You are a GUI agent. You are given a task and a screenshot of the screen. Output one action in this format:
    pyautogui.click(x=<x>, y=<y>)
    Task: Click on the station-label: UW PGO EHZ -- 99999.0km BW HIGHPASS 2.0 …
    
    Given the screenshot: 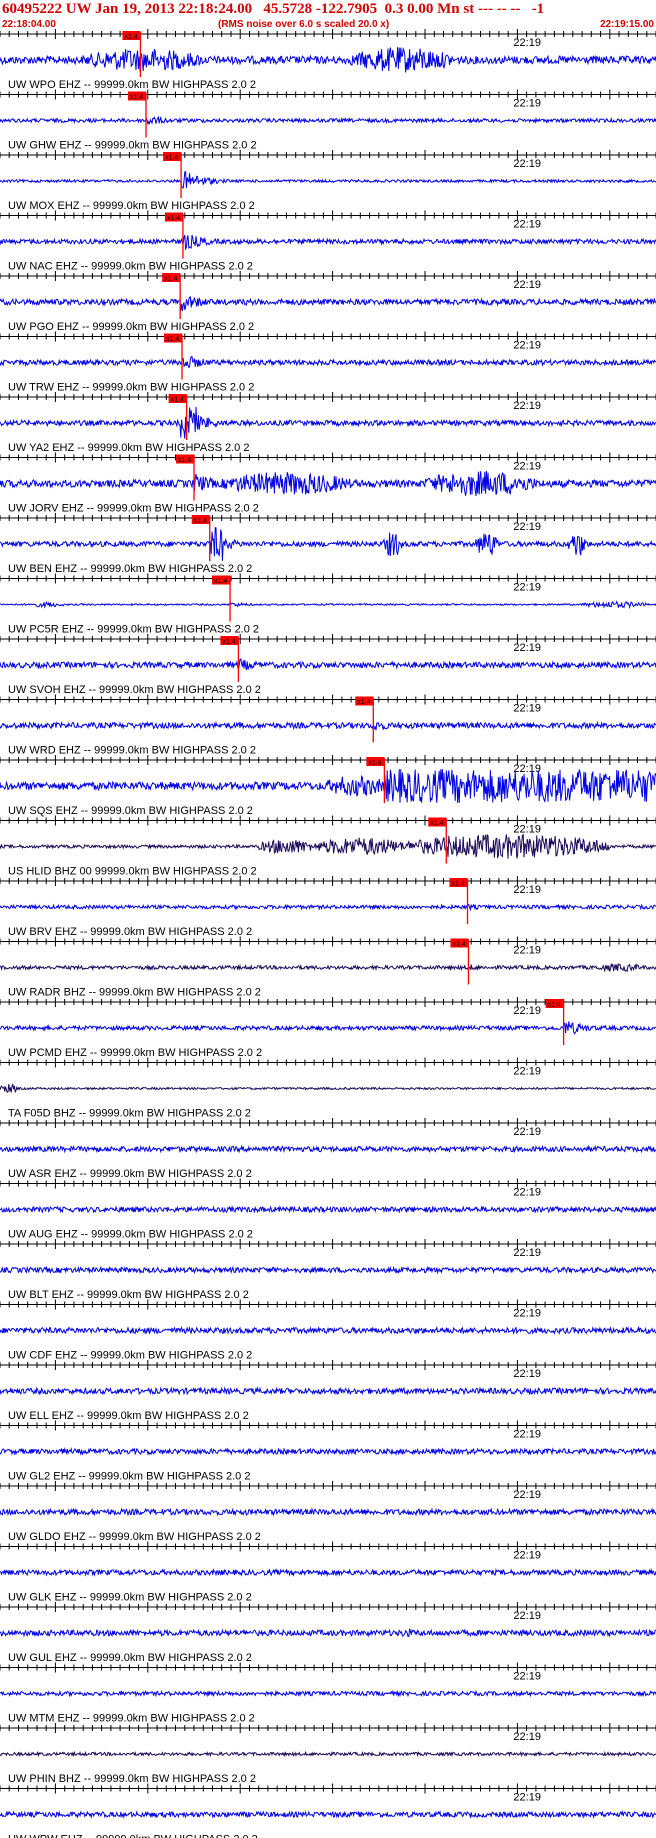 What is the action you would take?
    pyautogui.click(x=131, y=327)
    